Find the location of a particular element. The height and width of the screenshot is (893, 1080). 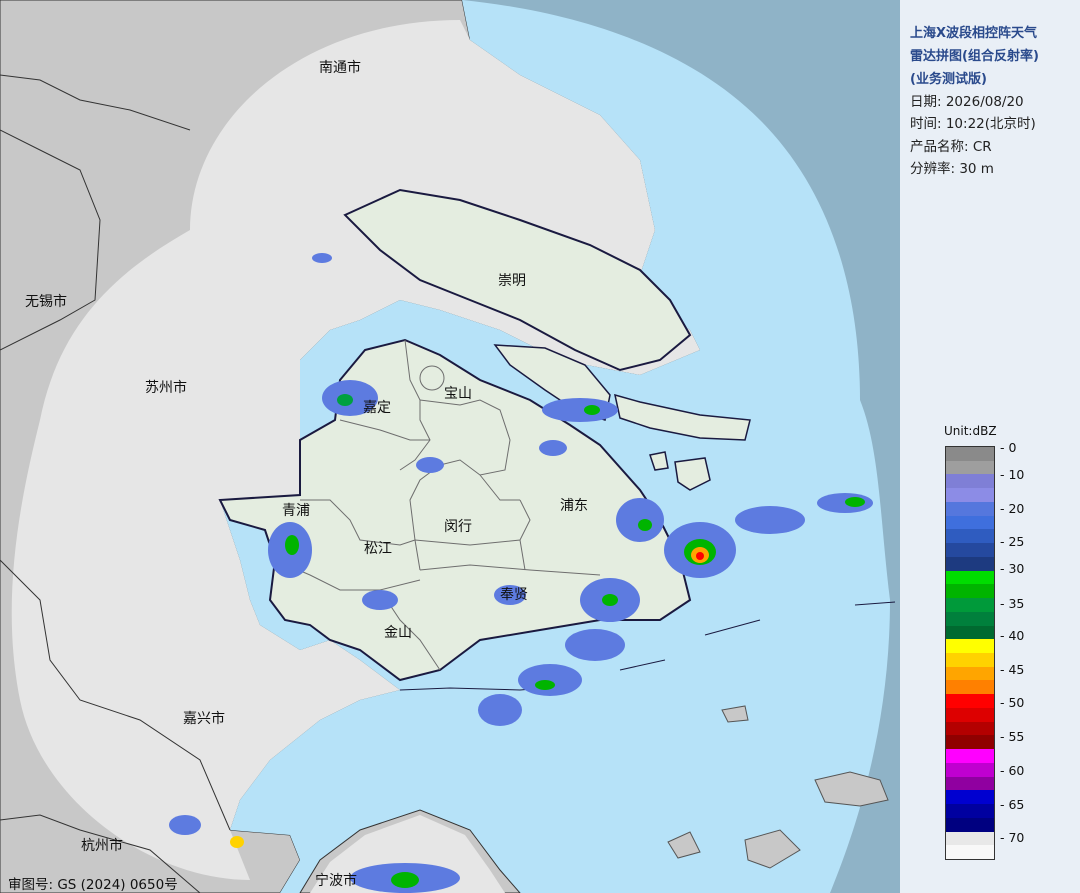

label-ningbo: 宁波市 is located at coordinates (336, 881).